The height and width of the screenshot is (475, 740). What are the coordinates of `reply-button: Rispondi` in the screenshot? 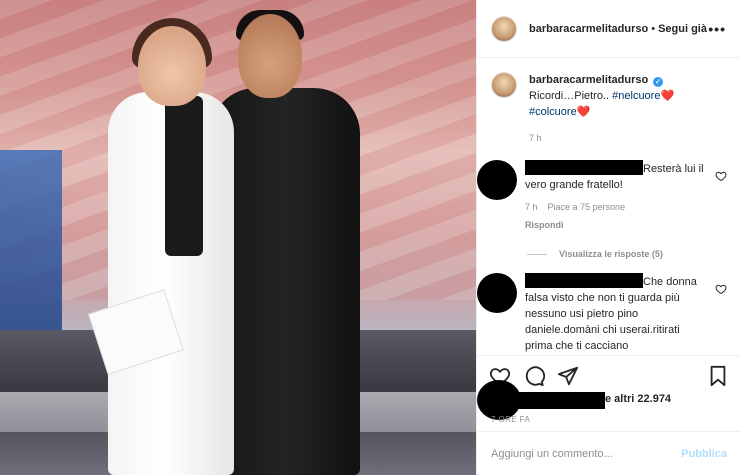 It's located at (615, 225).